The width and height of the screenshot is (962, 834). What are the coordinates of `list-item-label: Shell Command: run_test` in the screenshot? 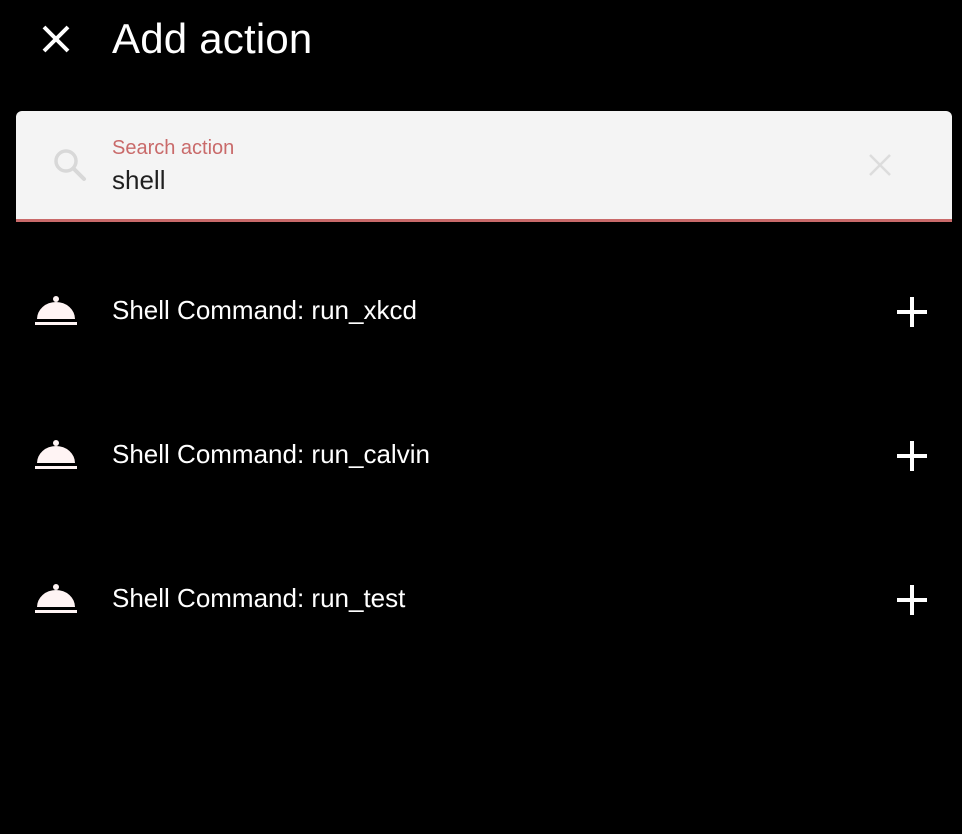 It's located at (259, 598).